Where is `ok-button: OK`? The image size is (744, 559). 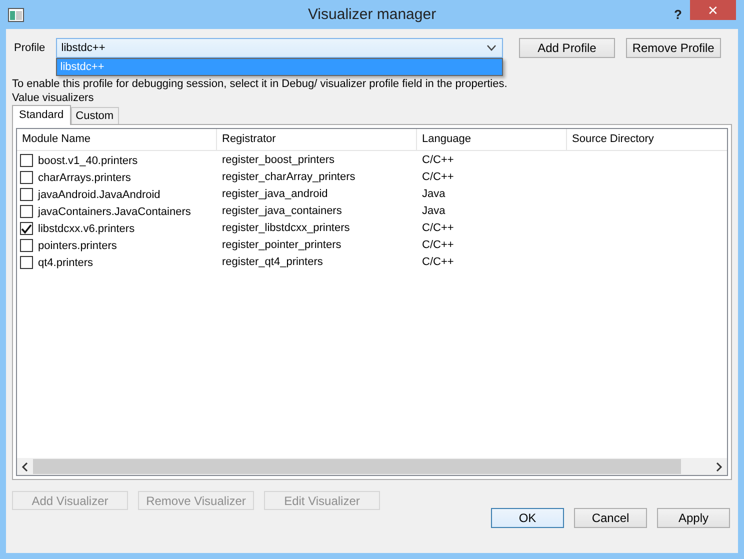 ok-button: OK is located at coordinates (527, 518).